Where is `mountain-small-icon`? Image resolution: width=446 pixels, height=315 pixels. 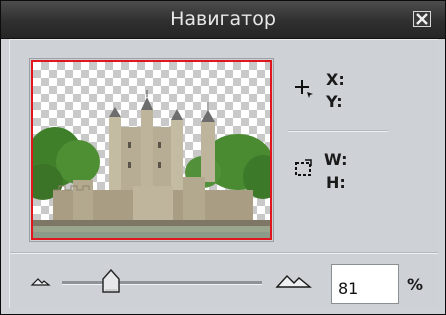
mountain-small-icon is located at coordinates (41, 281).